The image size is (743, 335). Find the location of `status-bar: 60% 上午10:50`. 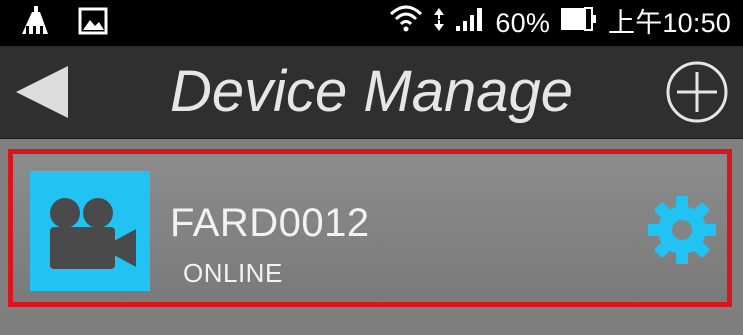

status-bar: 60% 上午10:50 is located at coordinates (371, 23).